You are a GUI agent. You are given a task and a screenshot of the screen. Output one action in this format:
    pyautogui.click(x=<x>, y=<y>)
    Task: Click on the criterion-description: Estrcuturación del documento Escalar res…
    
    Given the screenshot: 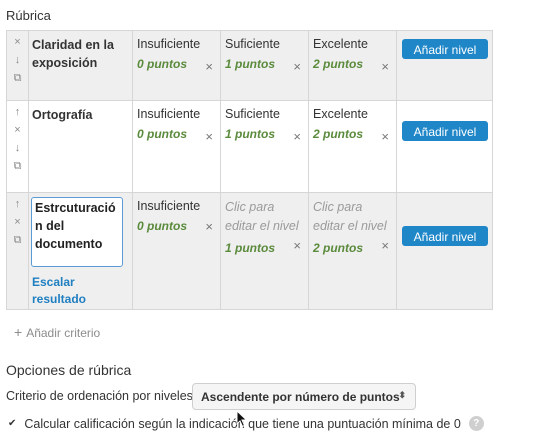 What is the action you would take?
    pyautogui.click(x=80, y=251)
    